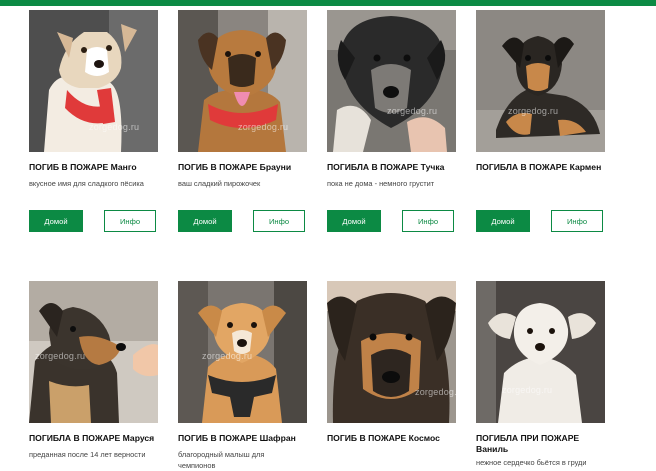  I want to click on dog-title: ПОГИБЛА ПРИ ПОЖАРЕ Ваниль, so click(528, 443).